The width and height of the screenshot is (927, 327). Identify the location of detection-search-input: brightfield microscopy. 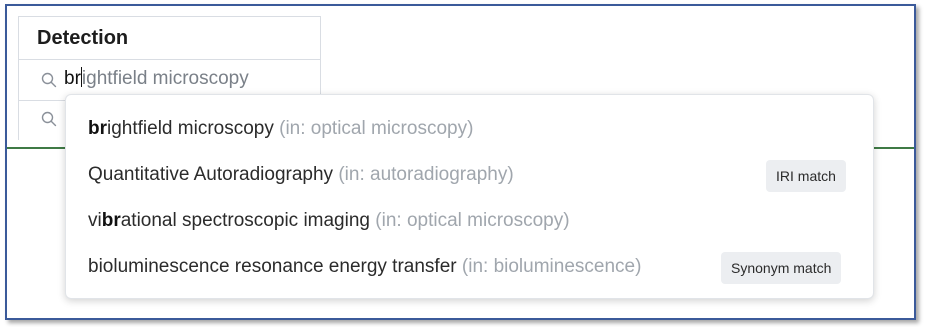
(156, 78).